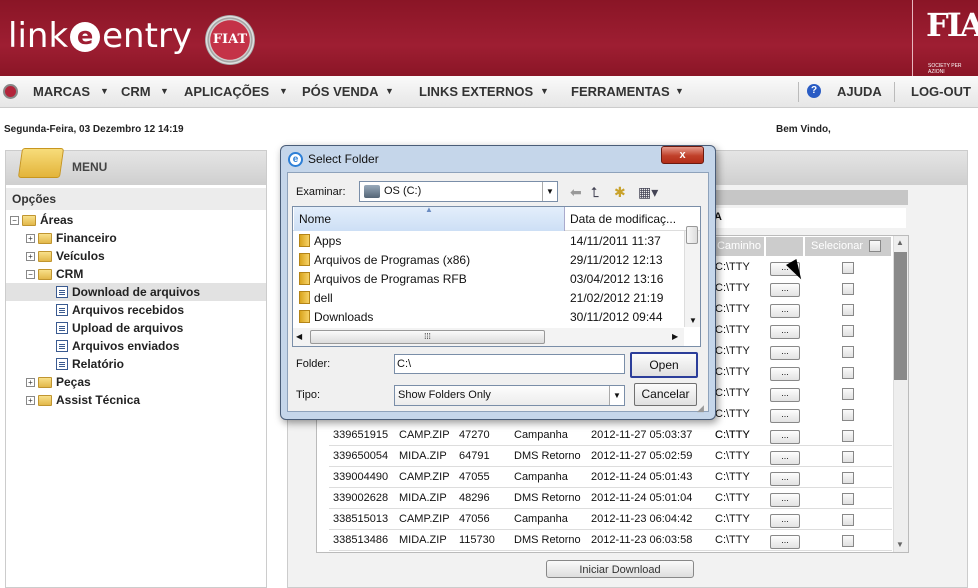  I want to click on cell-size: 47056, so click(474, 519).